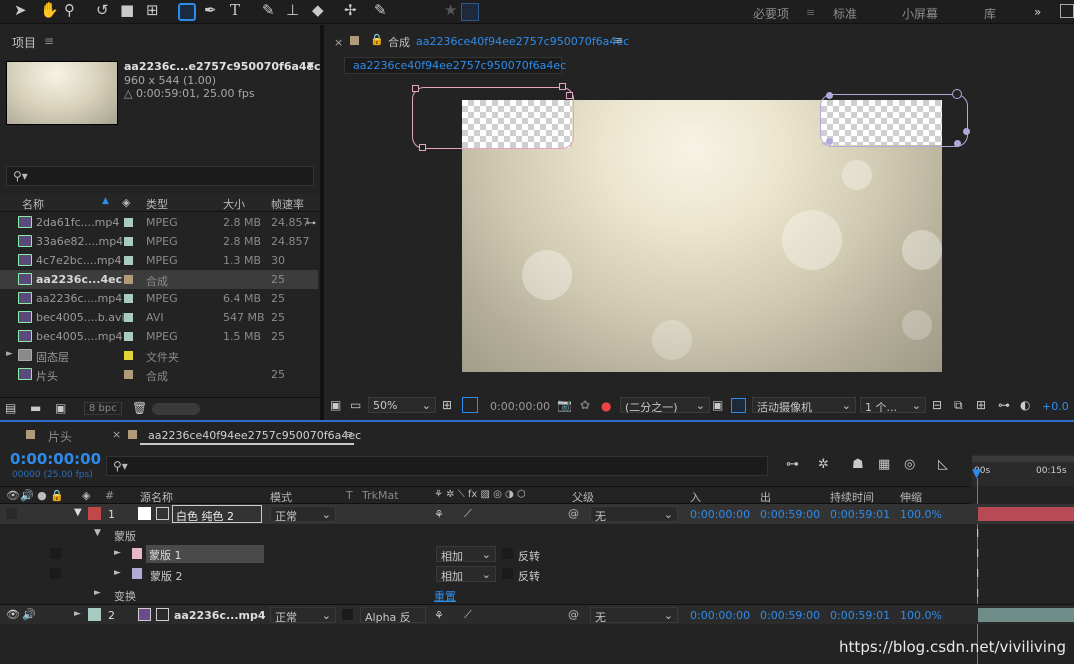 Image resolution: width=1074 pixels, height=664 pixels. I want to click on layer-name: aa2236c...mp4, so click(220, 615).